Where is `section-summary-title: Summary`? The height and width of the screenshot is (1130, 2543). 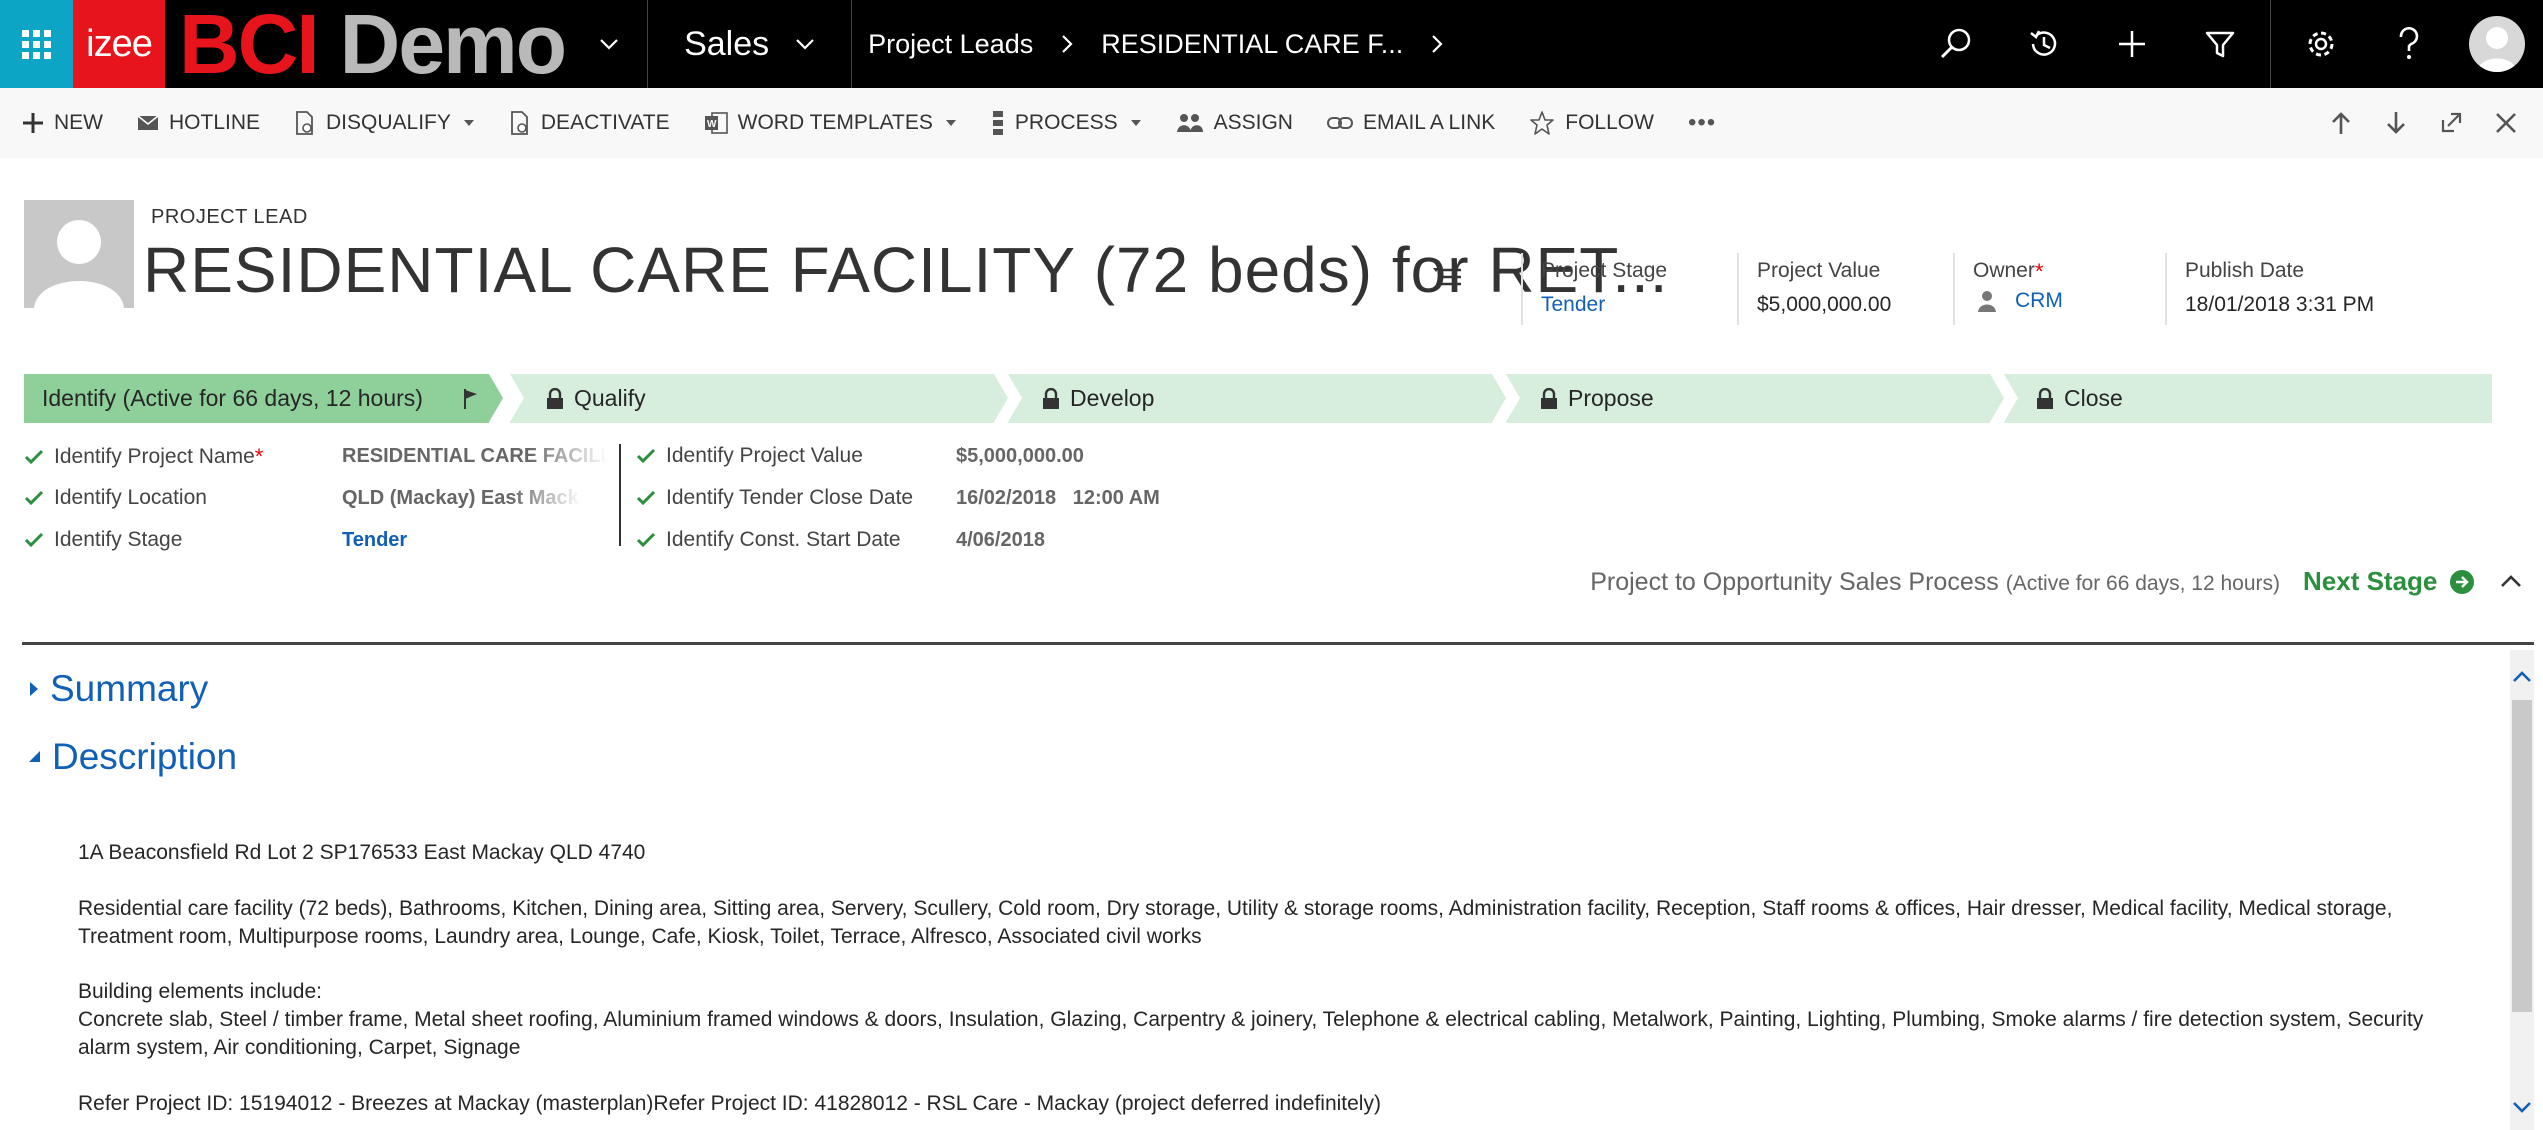
section-summary-title: Summary is located at coordinates (129, 688).